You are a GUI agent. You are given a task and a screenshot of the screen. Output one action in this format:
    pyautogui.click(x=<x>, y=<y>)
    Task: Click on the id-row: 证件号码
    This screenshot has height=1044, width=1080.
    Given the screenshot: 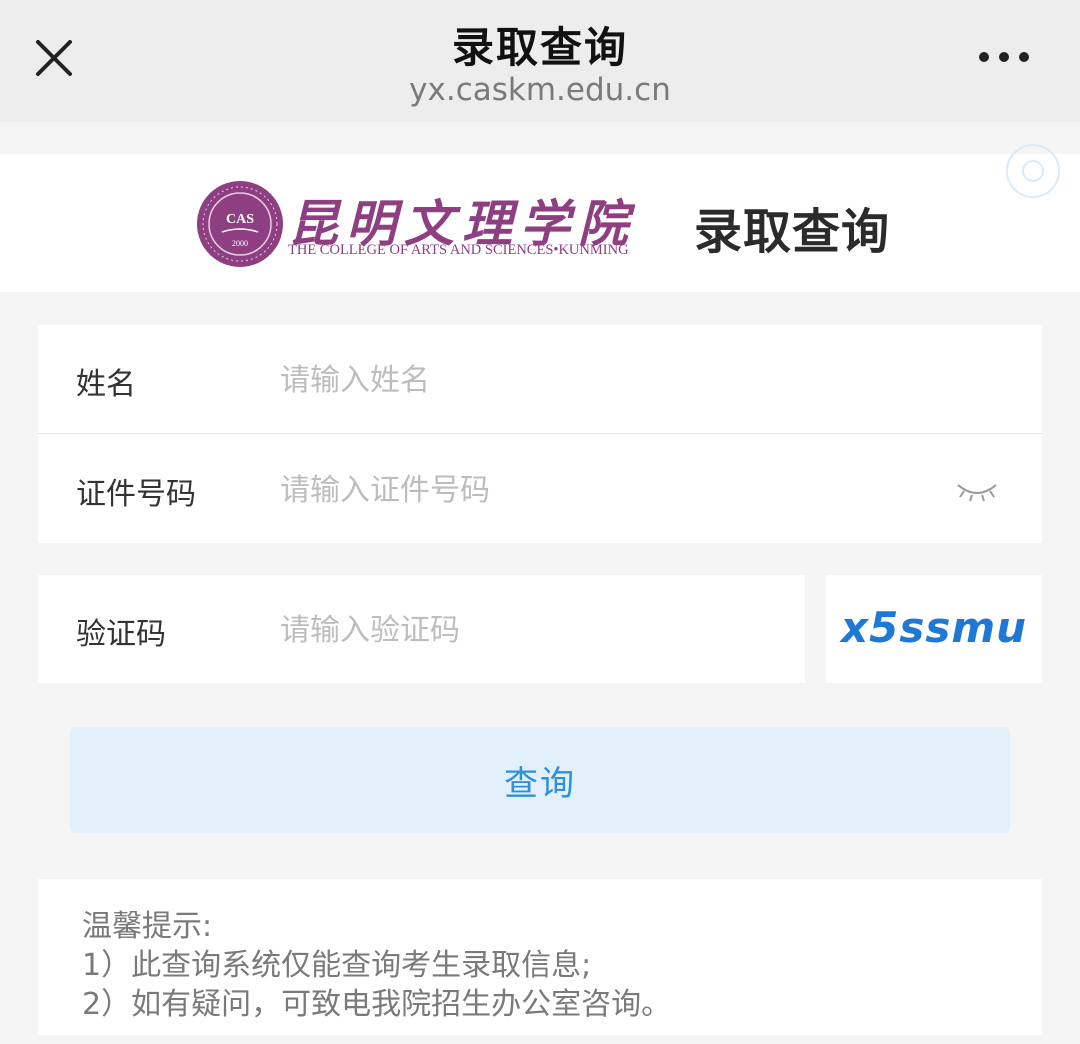 What is the action you would take?
    pyautogui.click(x=540, y=489)
    